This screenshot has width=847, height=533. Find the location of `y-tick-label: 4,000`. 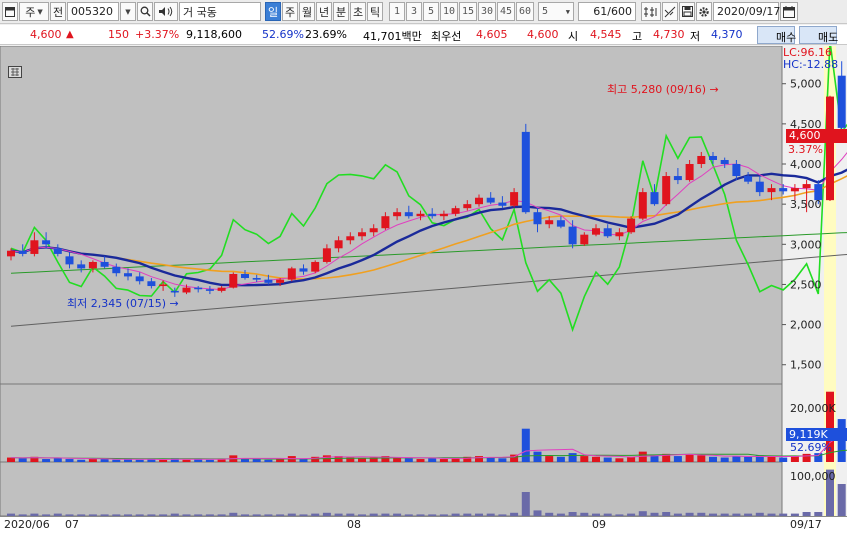

y-tick-label: 4,000 is located at coordinates (806, 164).